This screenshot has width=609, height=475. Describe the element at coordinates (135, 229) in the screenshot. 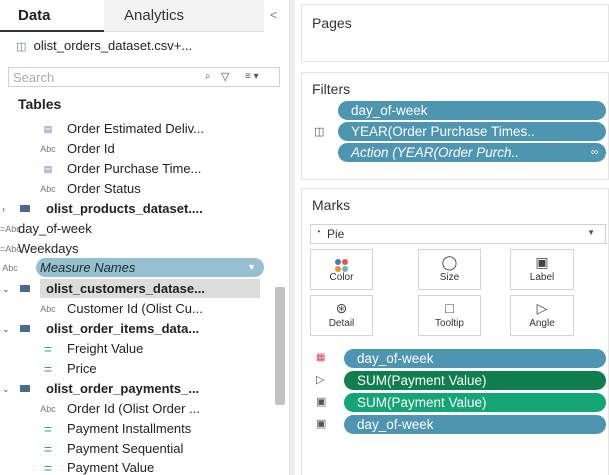

I see `field-row: =Abc day_of-week` at that location.